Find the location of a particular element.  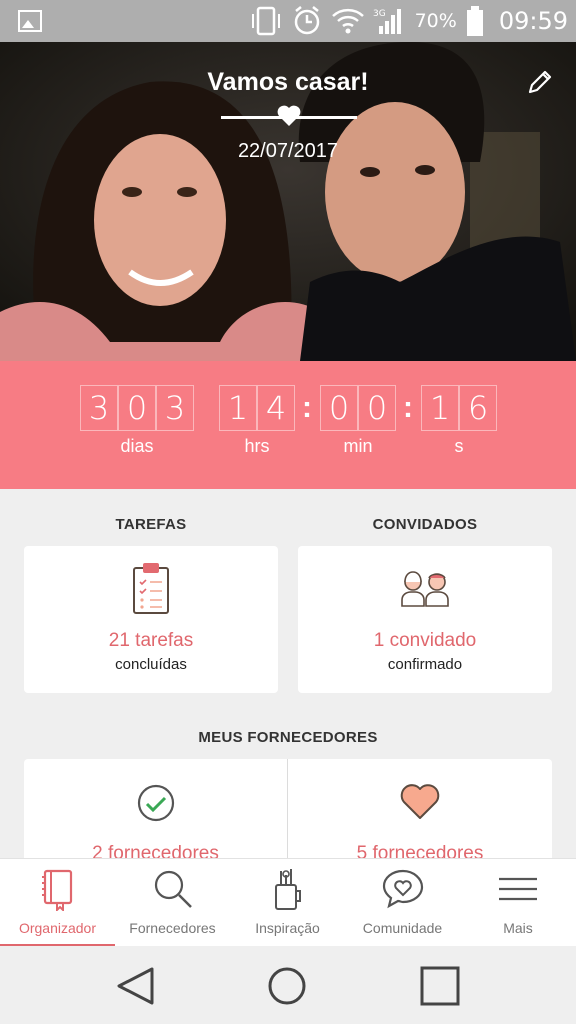

recent-apps-icon is located at coordinates (440, 986).